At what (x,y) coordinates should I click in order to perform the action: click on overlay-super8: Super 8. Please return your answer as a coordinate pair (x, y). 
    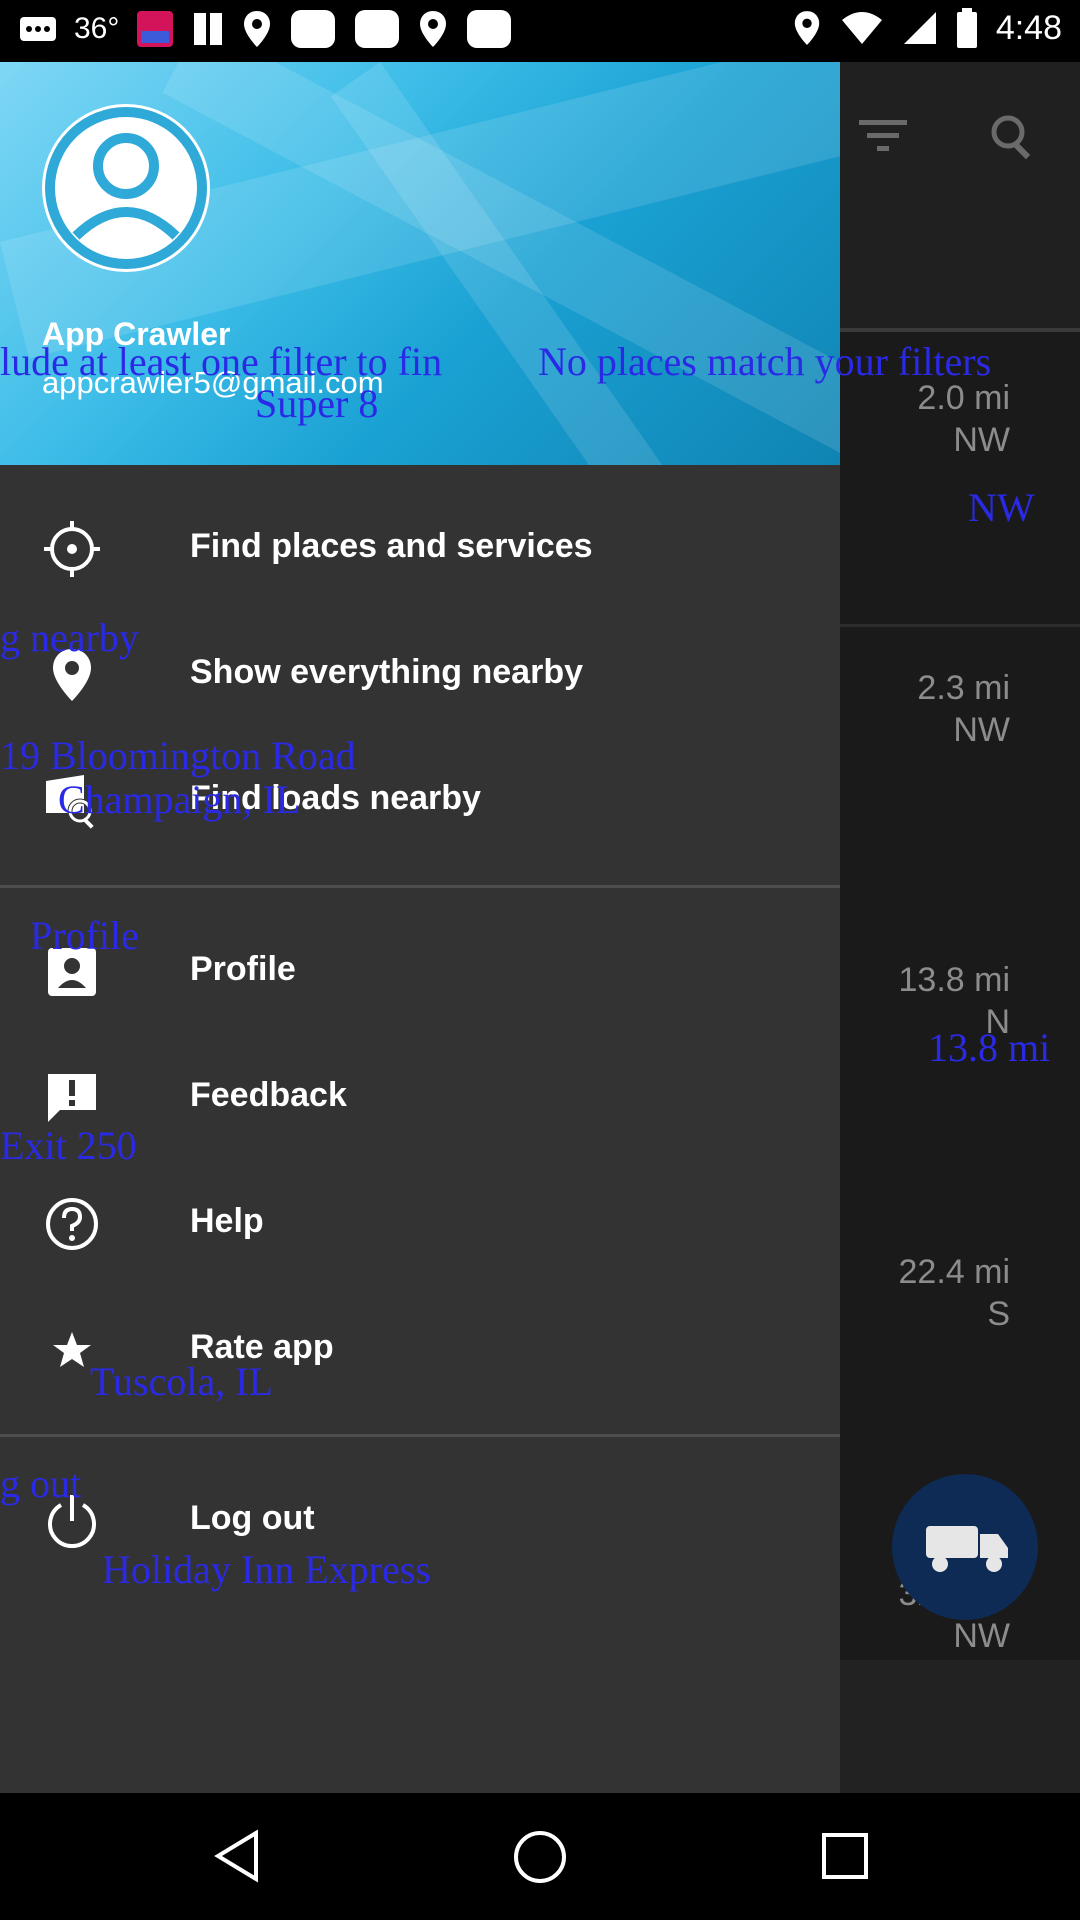
    Looking at the image, I should click on (317, 403).